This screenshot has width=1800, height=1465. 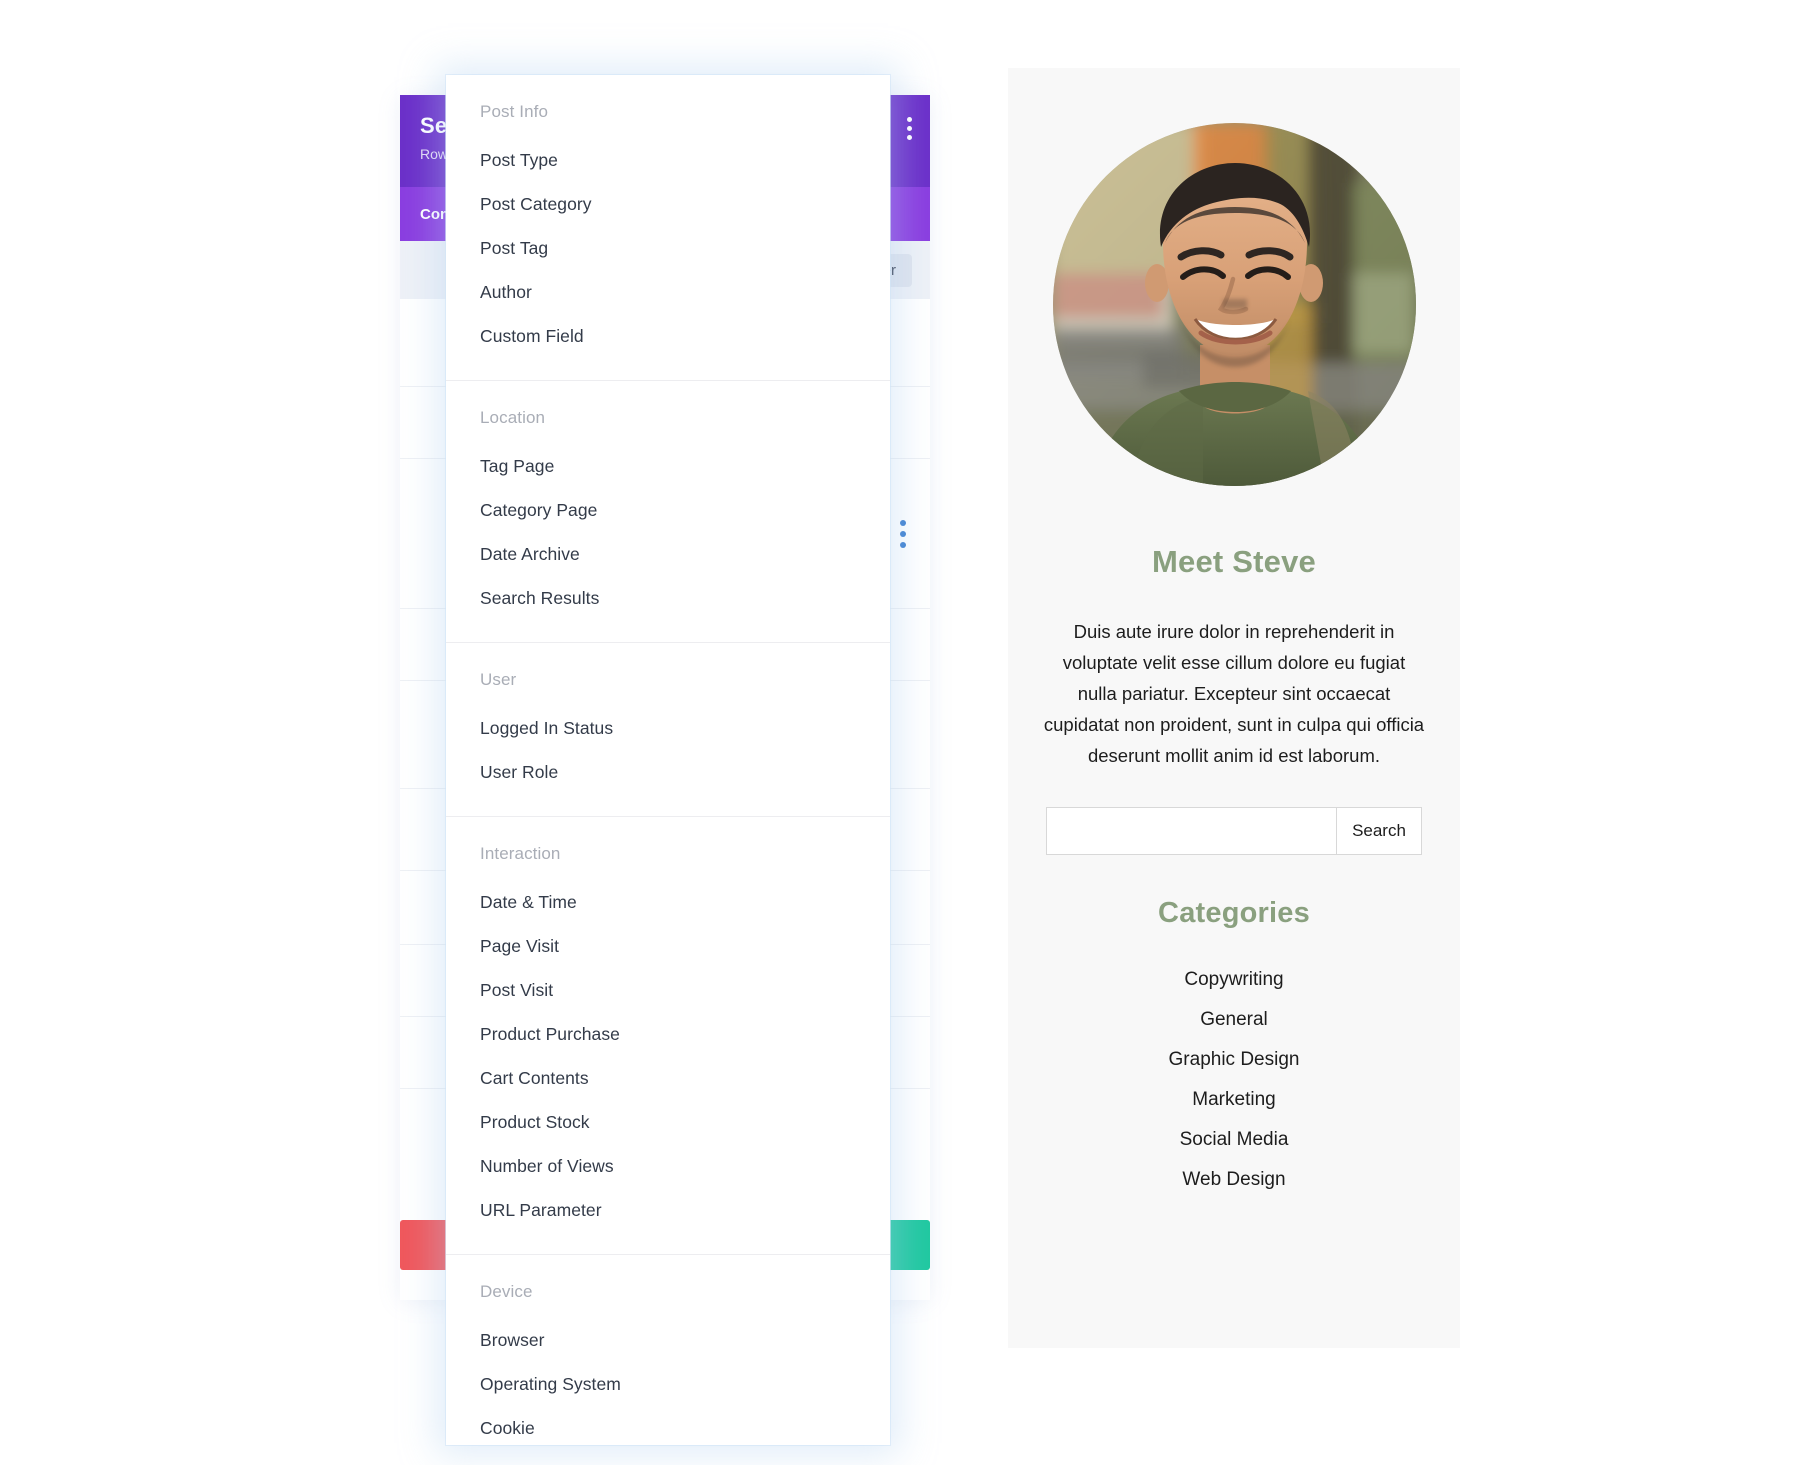 I want to click on menu-item-page-visit: Page Visit, so click(x=668, y=946).